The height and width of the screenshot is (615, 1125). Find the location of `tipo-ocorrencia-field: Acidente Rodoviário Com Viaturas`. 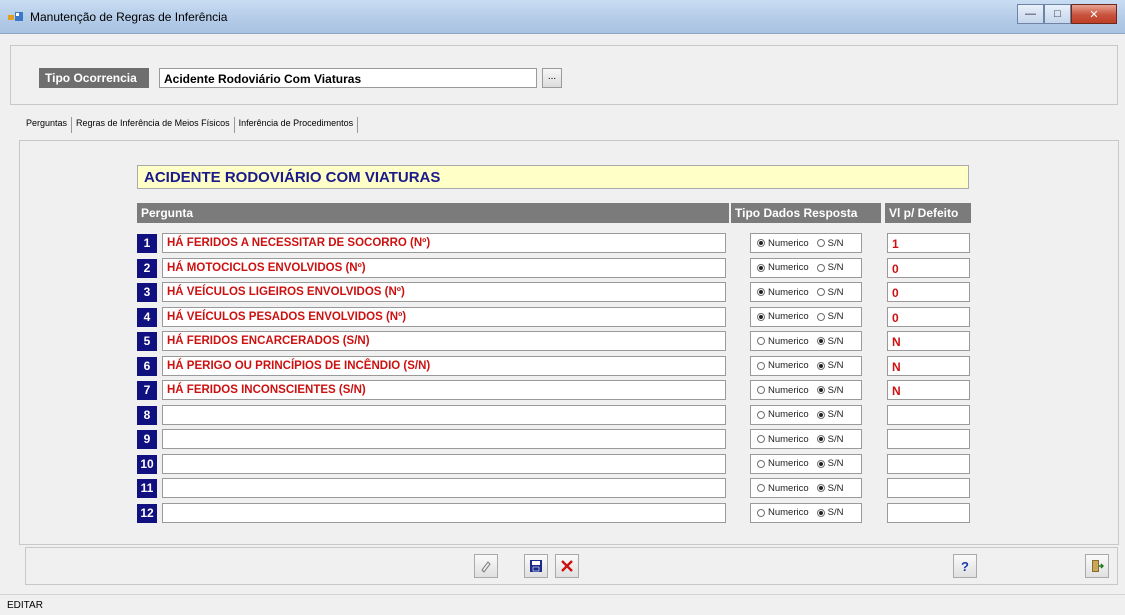

tipo-ocorrencia-field: Acidente Rodoviário Com Viaturas is located at coordinates (348, 78).